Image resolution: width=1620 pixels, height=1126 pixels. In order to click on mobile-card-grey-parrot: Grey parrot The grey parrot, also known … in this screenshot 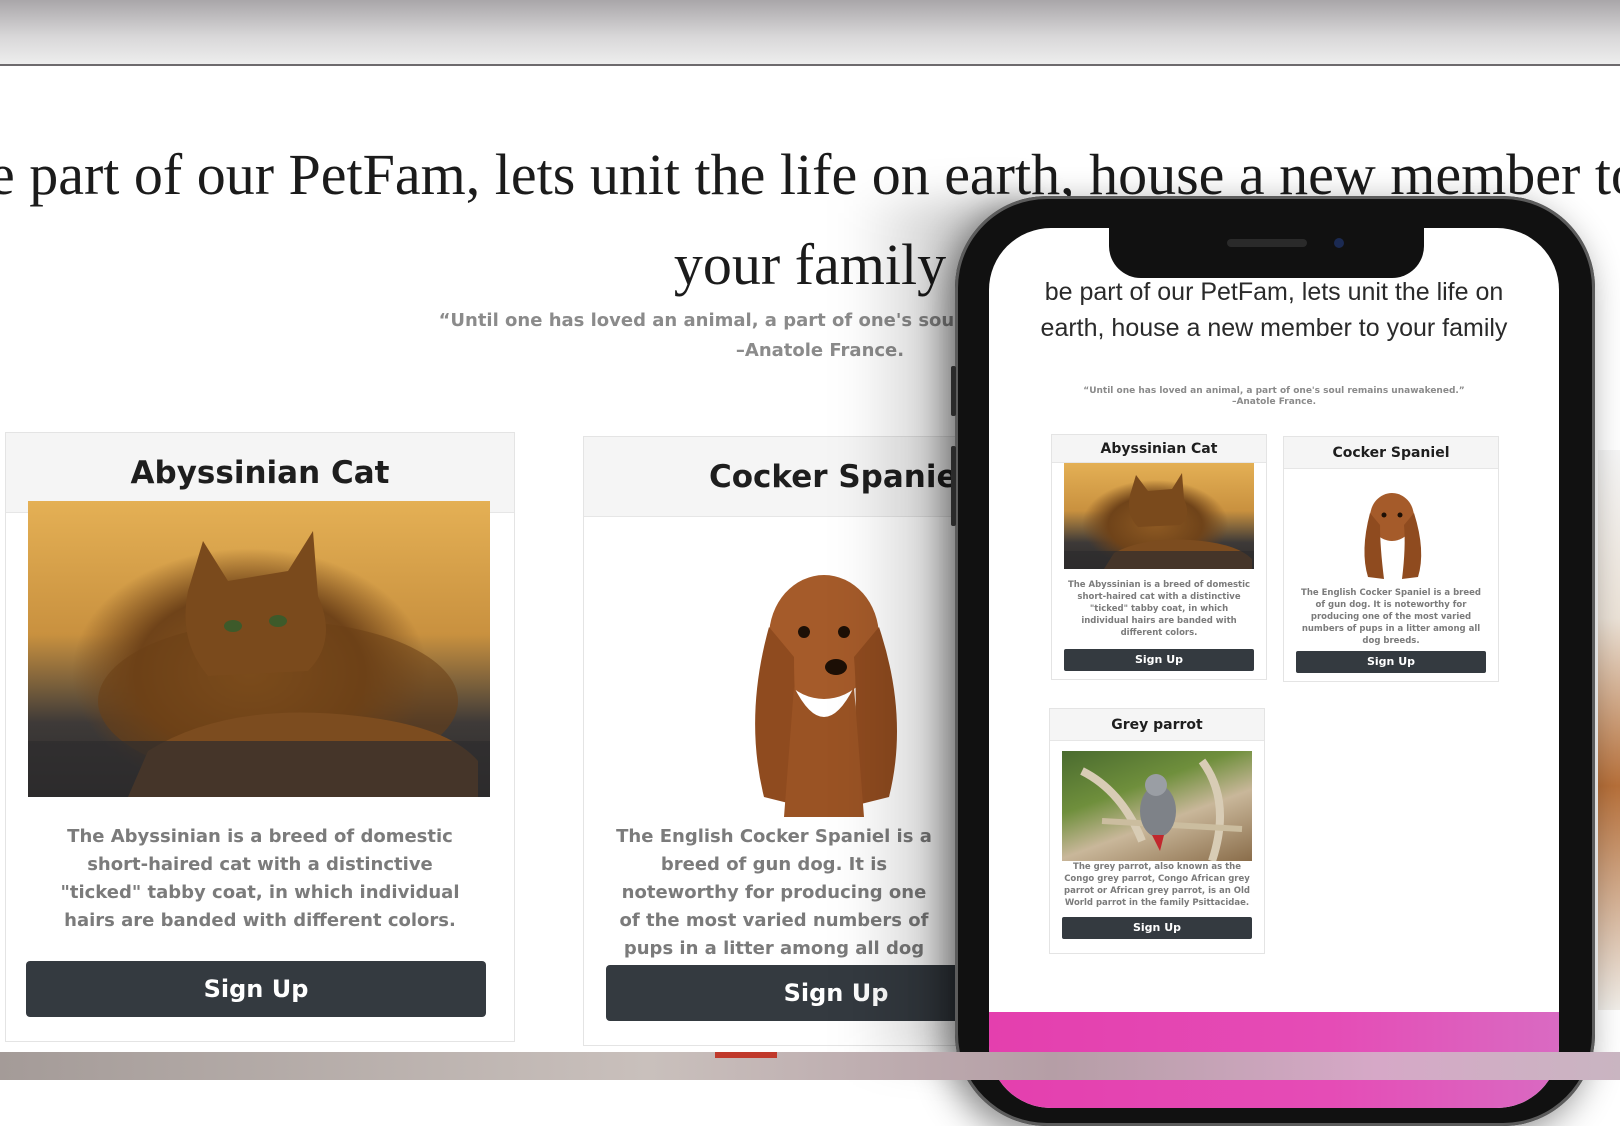, I will do `click(1157, 831)`.